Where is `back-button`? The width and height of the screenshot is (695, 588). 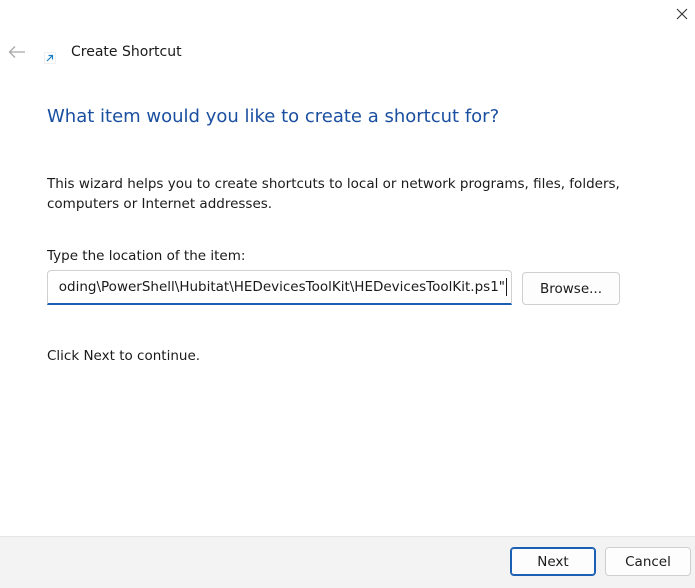
back-button is located at coordinates (17, 52).